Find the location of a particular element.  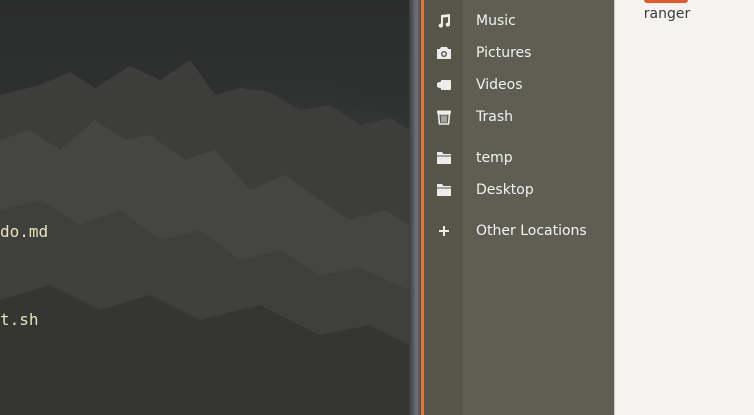

trash-icon is located at coordinates (443, 117).